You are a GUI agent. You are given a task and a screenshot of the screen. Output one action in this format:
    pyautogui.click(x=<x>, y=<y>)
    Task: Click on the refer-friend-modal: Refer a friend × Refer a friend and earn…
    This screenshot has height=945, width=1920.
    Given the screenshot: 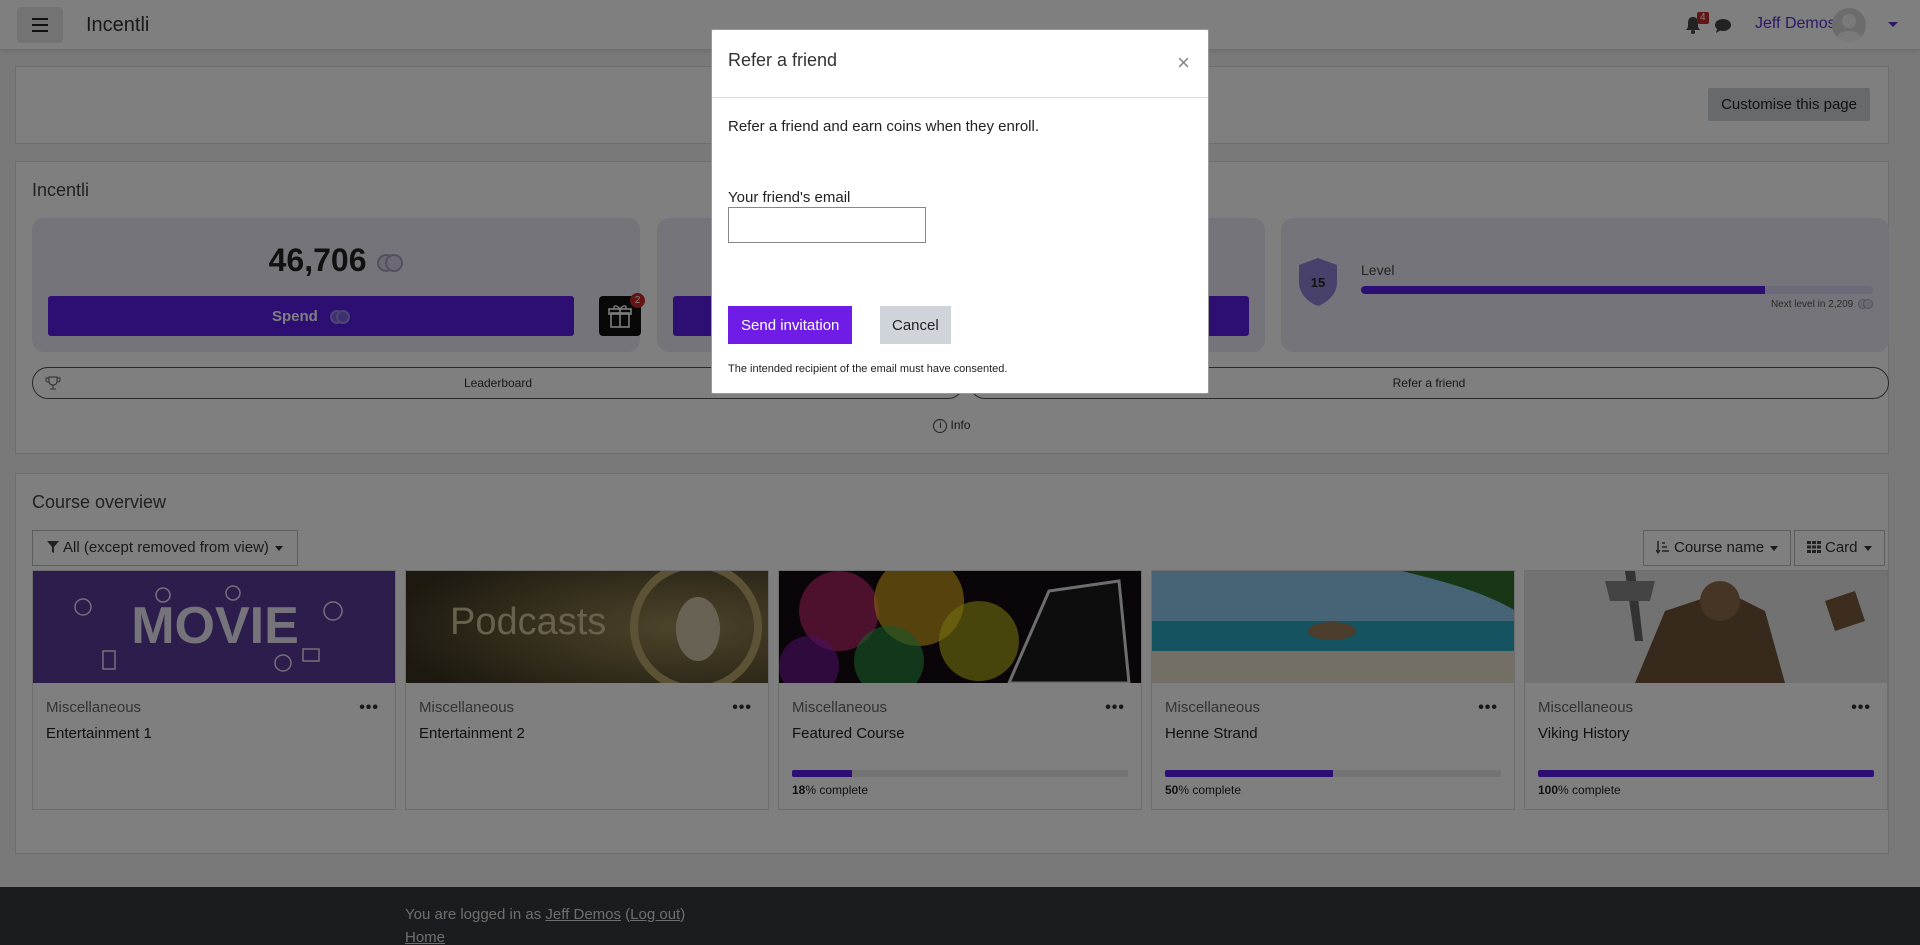 What is the action you would take?
    pyautogui.click(x=960, y=211)
    